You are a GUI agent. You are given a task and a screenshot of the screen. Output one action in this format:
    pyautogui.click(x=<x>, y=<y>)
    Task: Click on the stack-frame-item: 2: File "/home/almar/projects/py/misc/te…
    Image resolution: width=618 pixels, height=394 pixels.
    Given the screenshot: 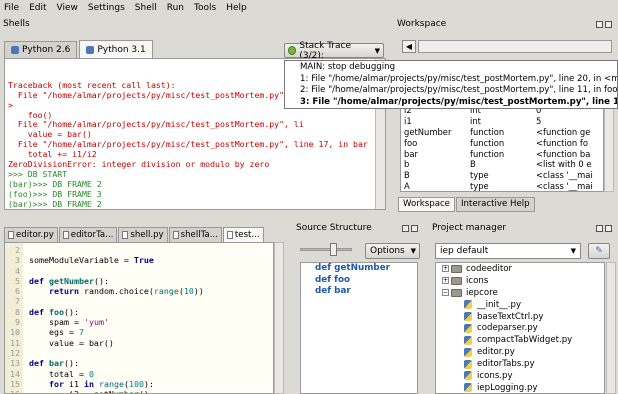 What is the action you would take?
    pyautogui.click(x=451, y=91)
    